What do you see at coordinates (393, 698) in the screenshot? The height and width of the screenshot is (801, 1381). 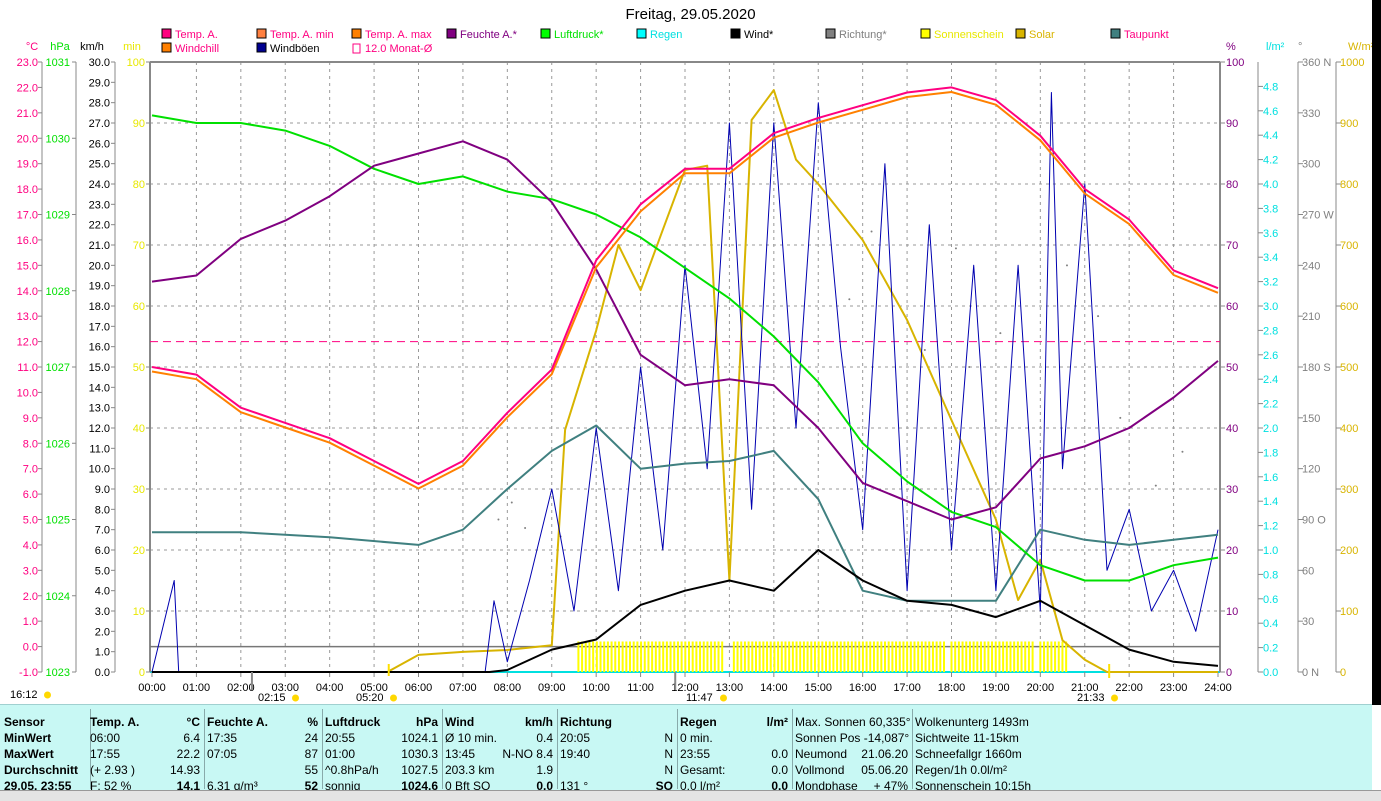 I see `sunrise-icon` at bounding box center [393, 698].